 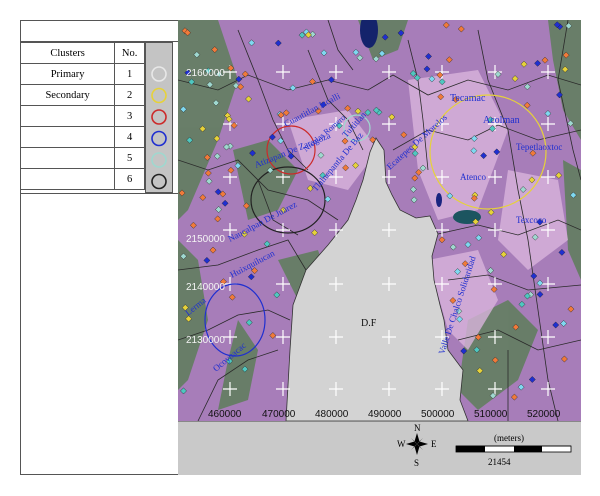 What do you see at coordinates (417, 444) in the screenshot?
I see `compass-icon` at bounding box center [417, 444].